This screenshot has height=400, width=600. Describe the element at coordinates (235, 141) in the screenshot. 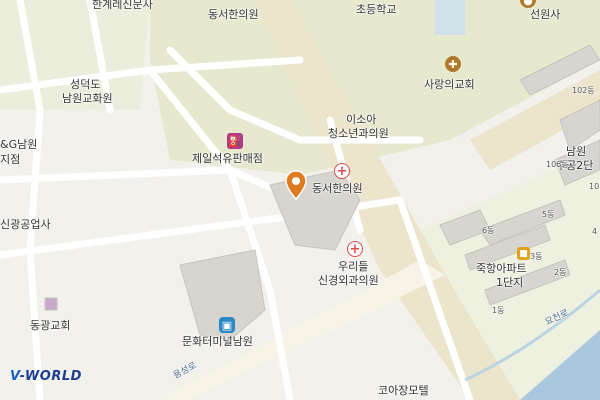

I see `gas-station-icon: ⛽` at that location.